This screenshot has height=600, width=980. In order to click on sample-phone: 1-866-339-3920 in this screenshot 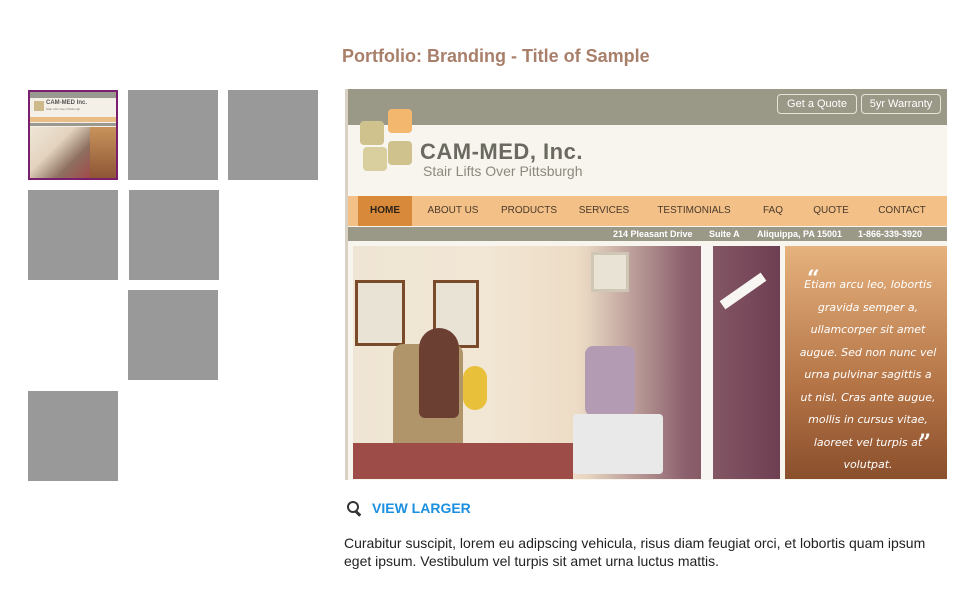, I will do `click(890, 234)`.